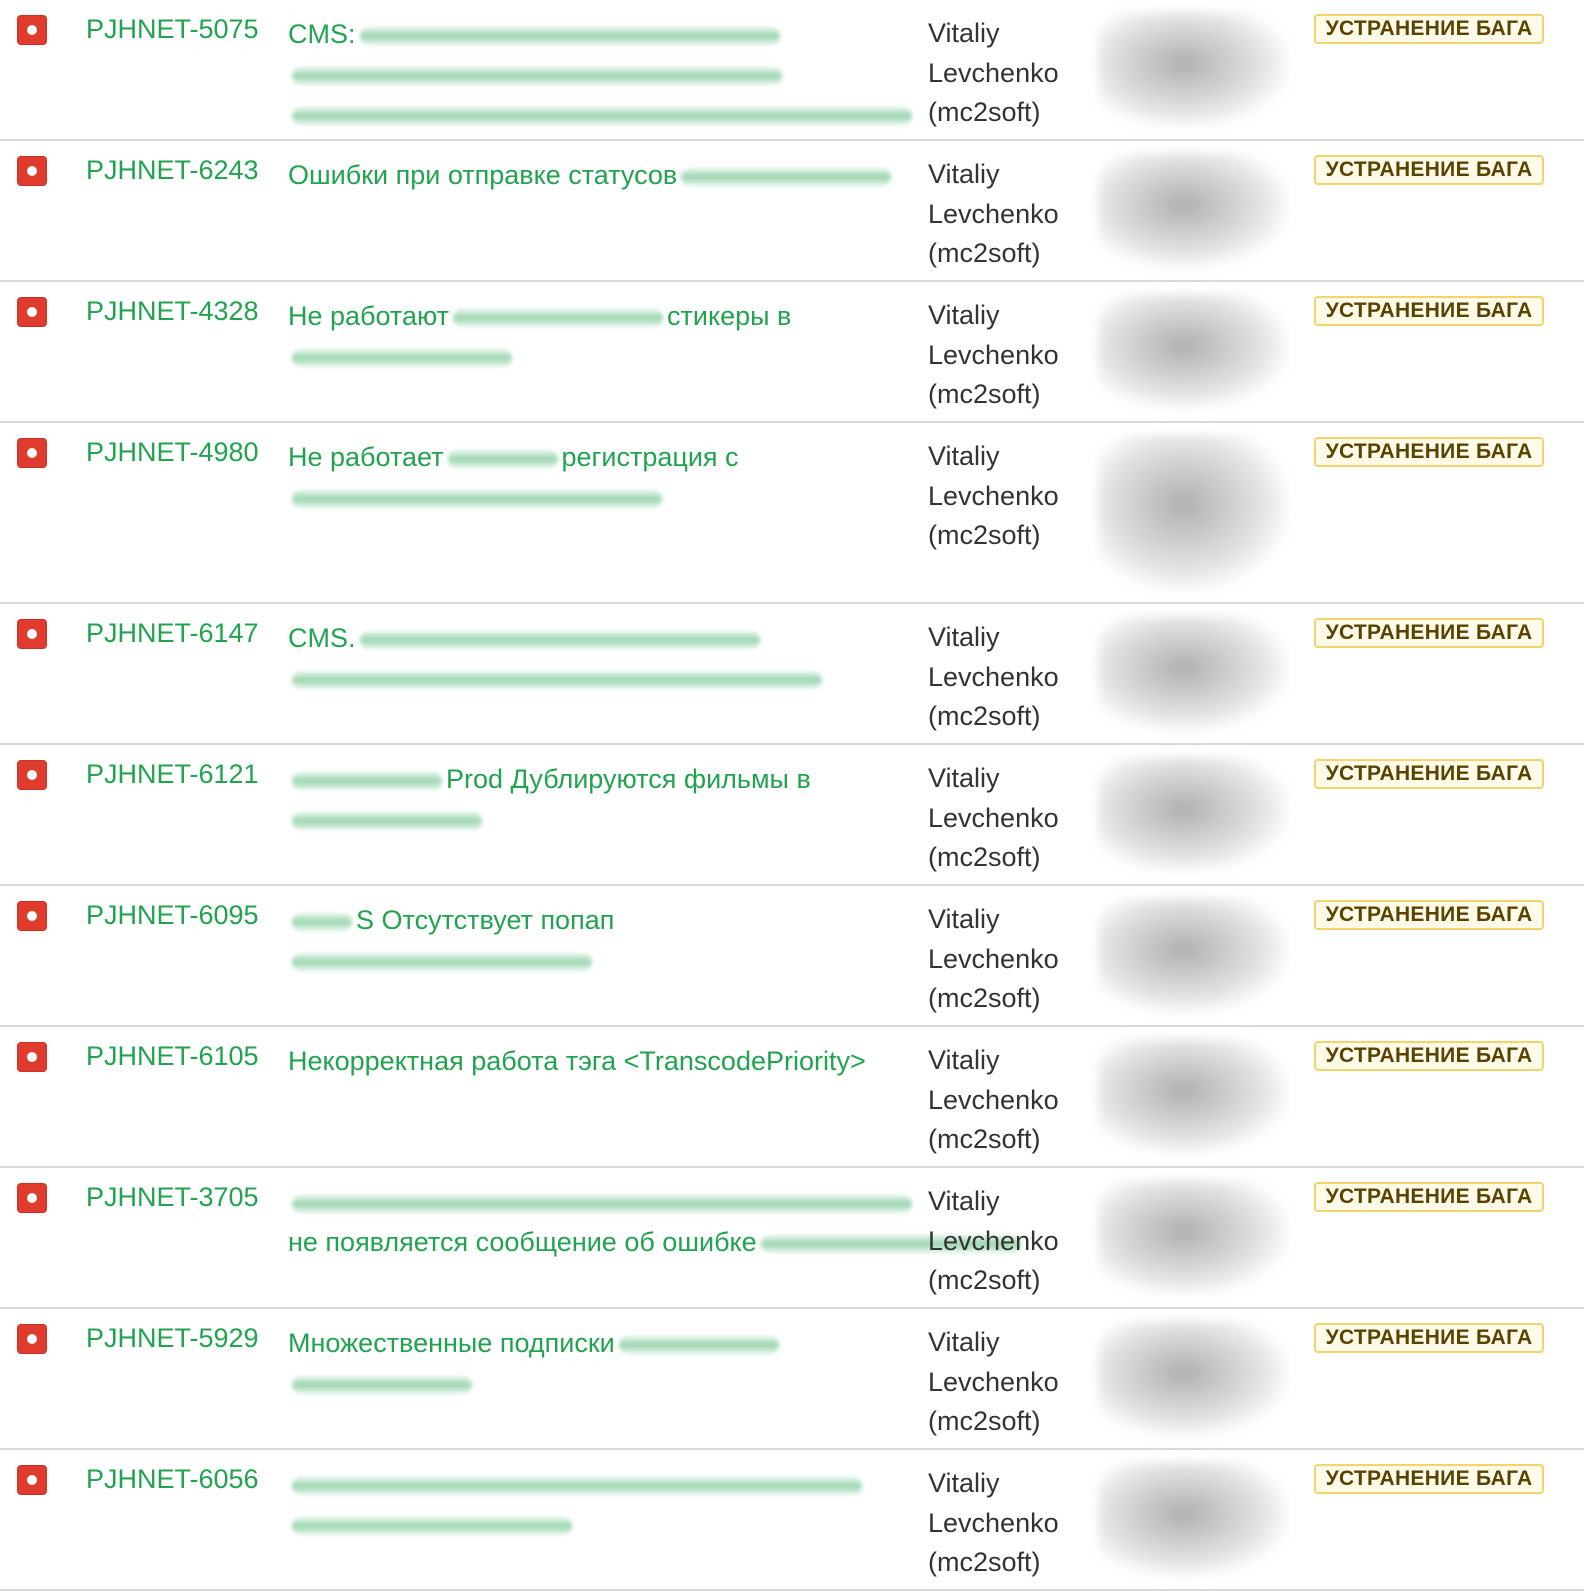  I want to click on issue-key-link: PJHNET-6147, so click(172, 633).